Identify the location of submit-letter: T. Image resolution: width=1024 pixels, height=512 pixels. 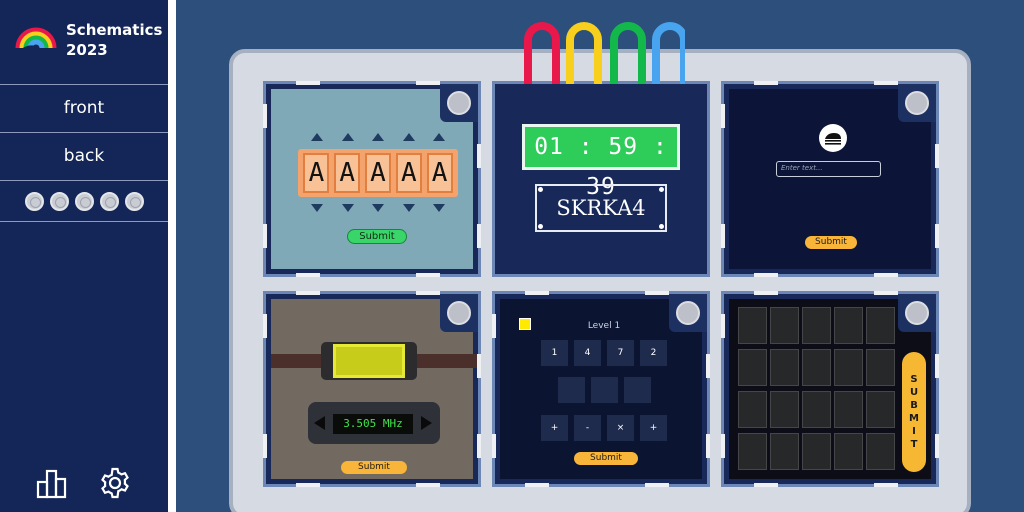
(914, 444).